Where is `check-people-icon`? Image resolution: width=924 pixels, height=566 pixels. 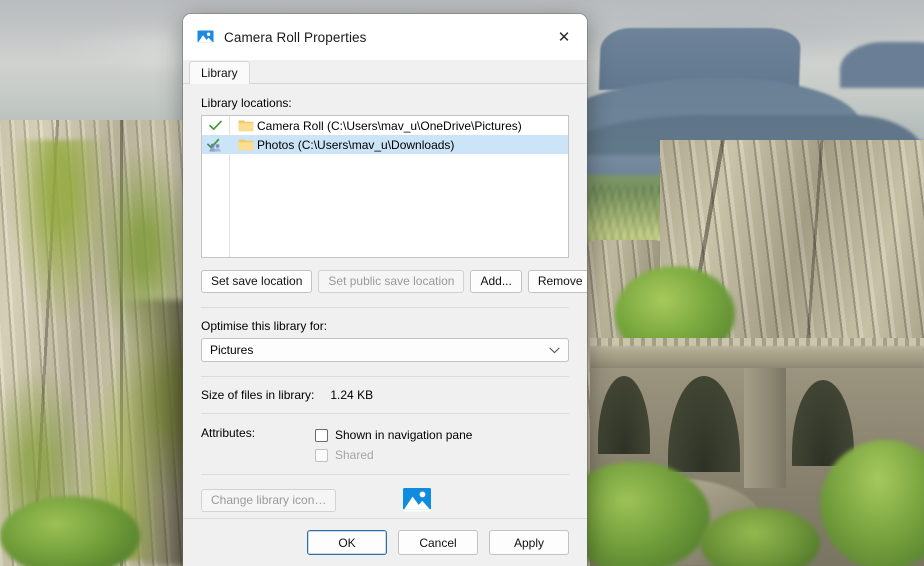 check-people-icon is located at coordinates (215, 144).